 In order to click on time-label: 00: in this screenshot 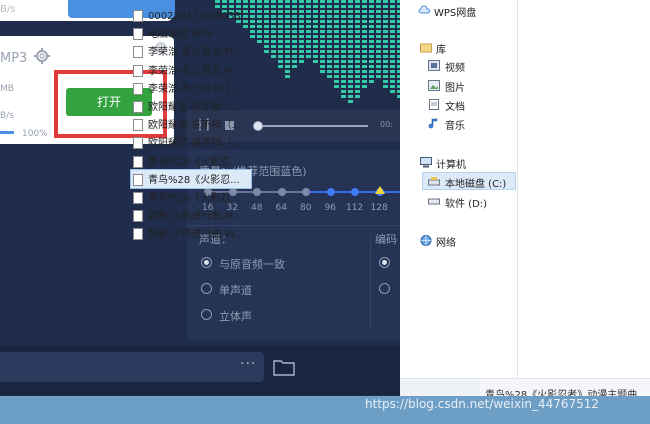, I will do `click(386, 124)`.